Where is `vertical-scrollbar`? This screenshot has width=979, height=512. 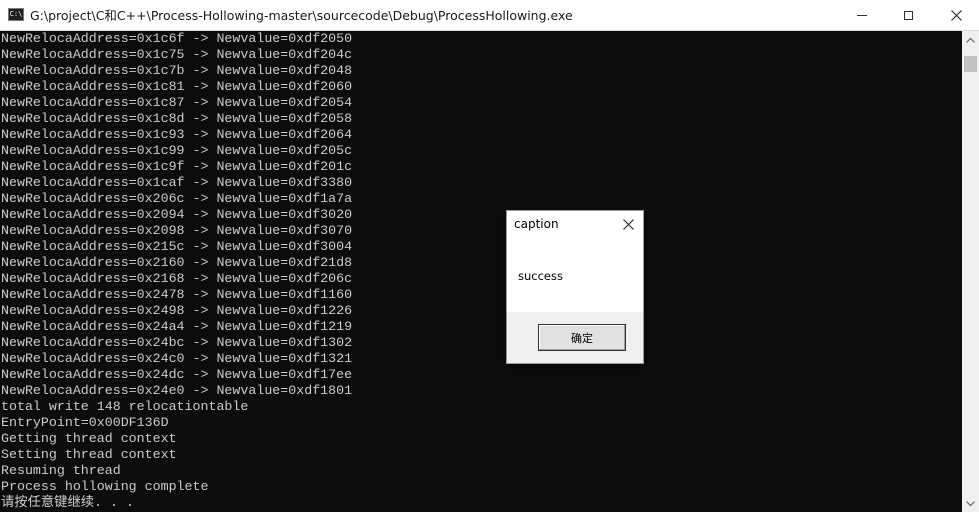
vertical-scrollbar is located at coordinates (970, 271).